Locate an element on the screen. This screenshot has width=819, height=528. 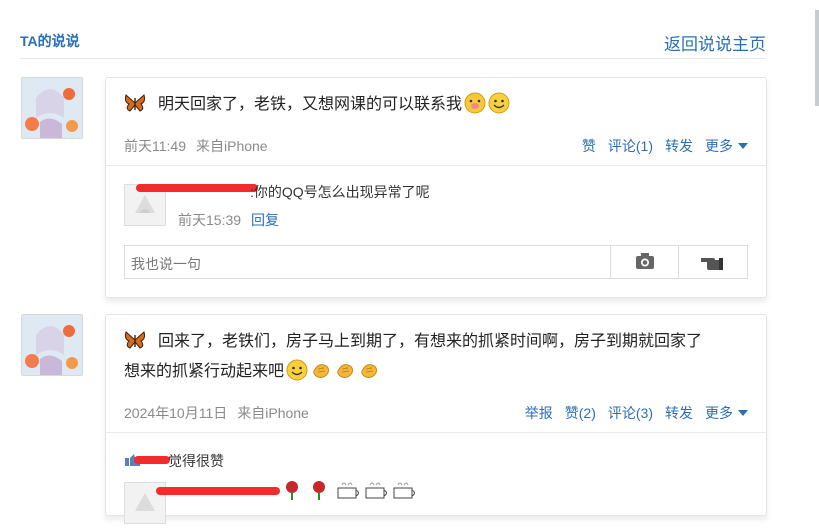
post-text-continued: 想来的抓紧行动起来吧 is located at coordinates (204, 371).